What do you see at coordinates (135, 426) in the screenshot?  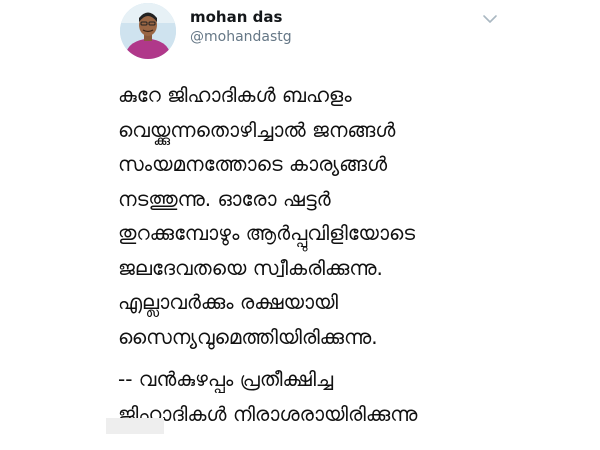 I see `cropped-footer-fragment` at bounding box center [135, 426].